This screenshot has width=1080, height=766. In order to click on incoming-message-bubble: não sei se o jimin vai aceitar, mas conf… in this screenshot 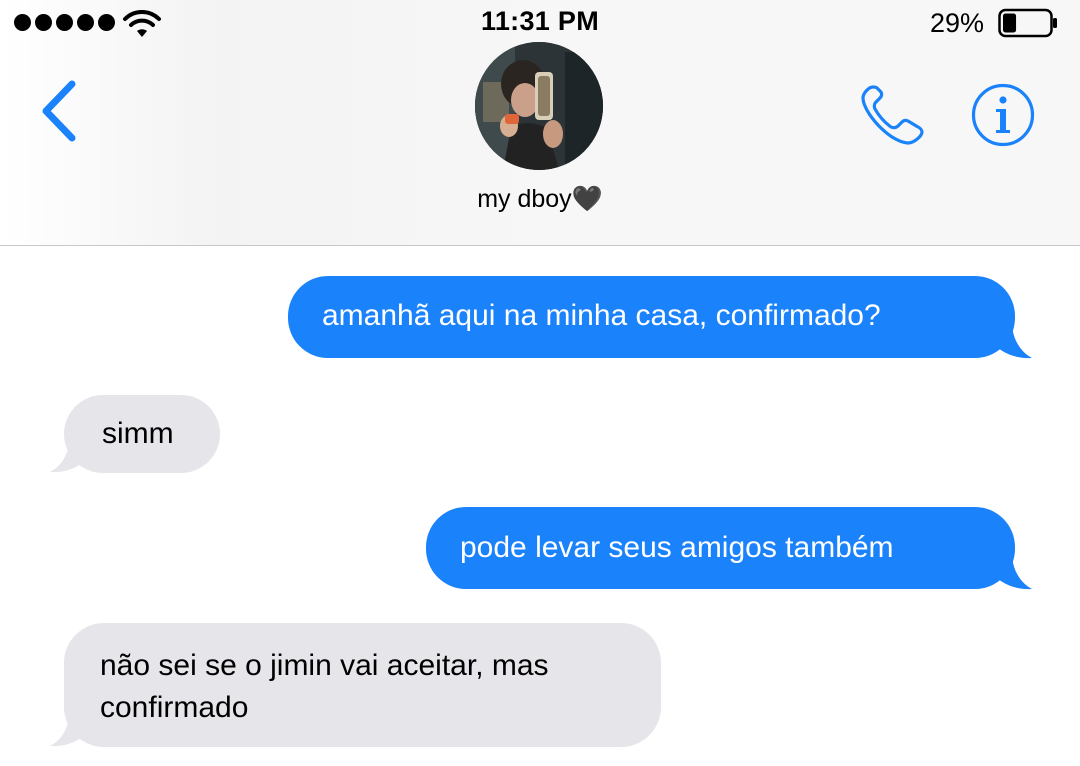, I will do `click(362, 685)`.